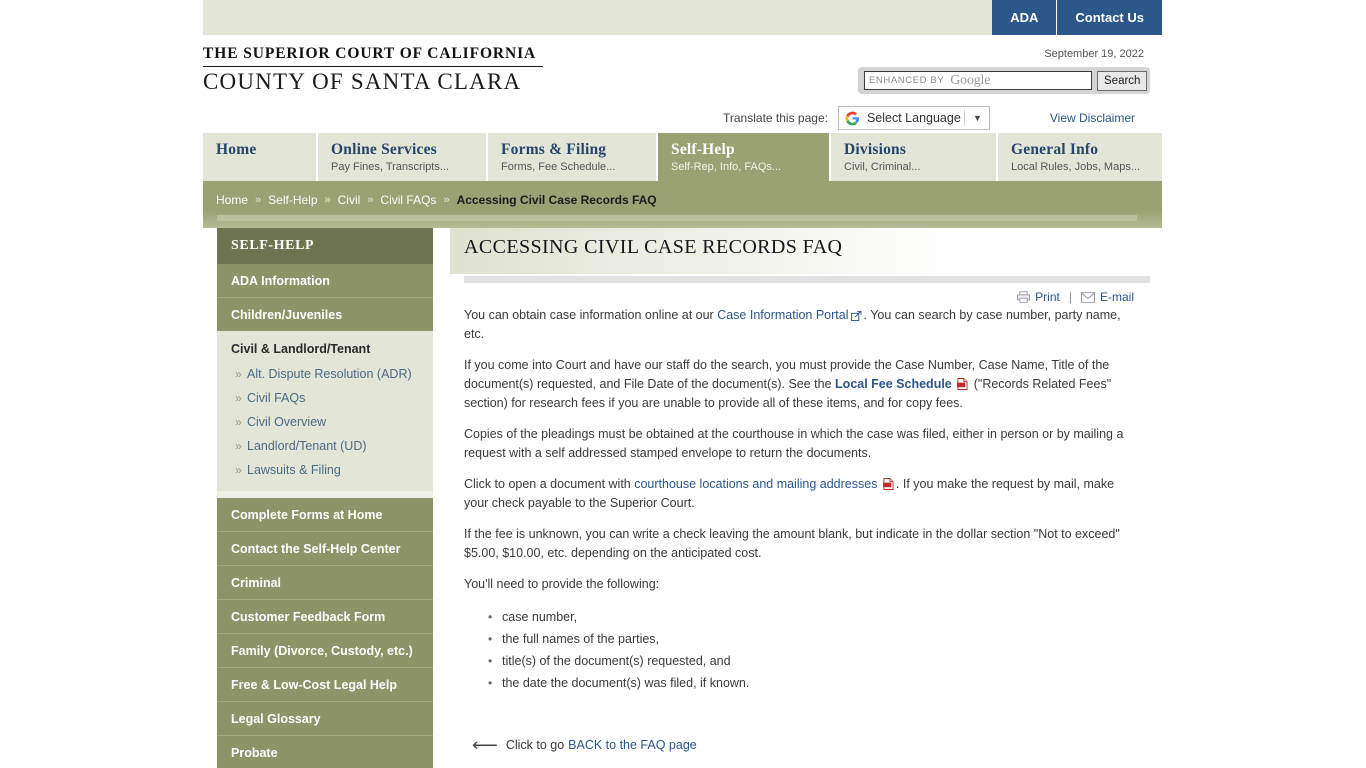  I want to click on ada-button: ADA, so click(1025, 17).